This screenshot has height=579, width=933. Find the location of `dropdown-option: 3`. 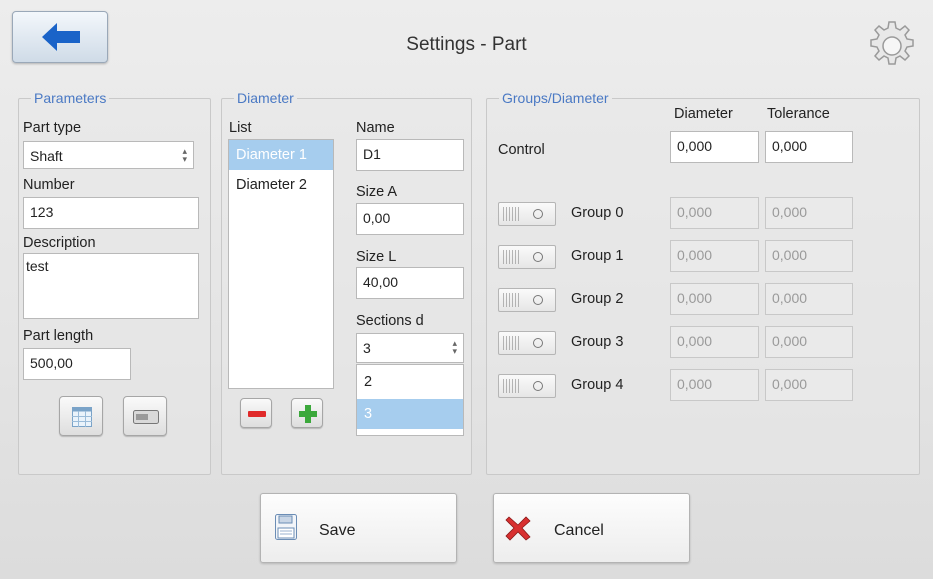

dropdown-option: 3 is located at coordinates (410, 414).